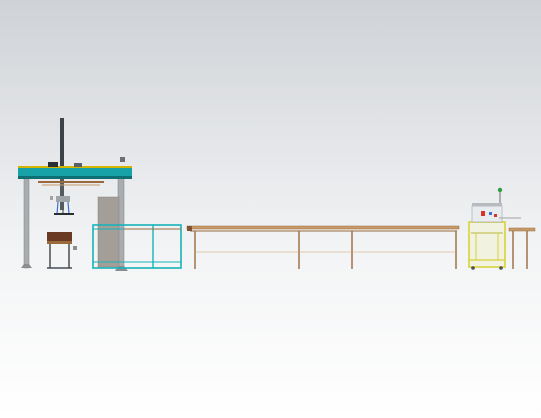 Image resolution: width=541 pixels, height=418 pixels. I want to click on gantry-beam, so click(75, 172).